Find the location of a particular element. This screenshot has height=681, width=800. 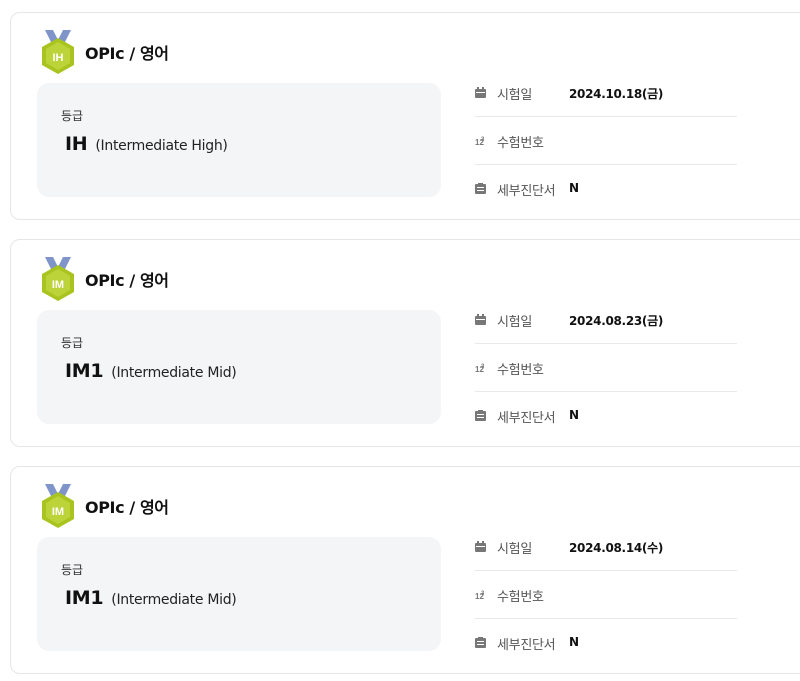

info-row-exam-date: 시험일 2024.08.23(금) is located at coordinates (606, 320).